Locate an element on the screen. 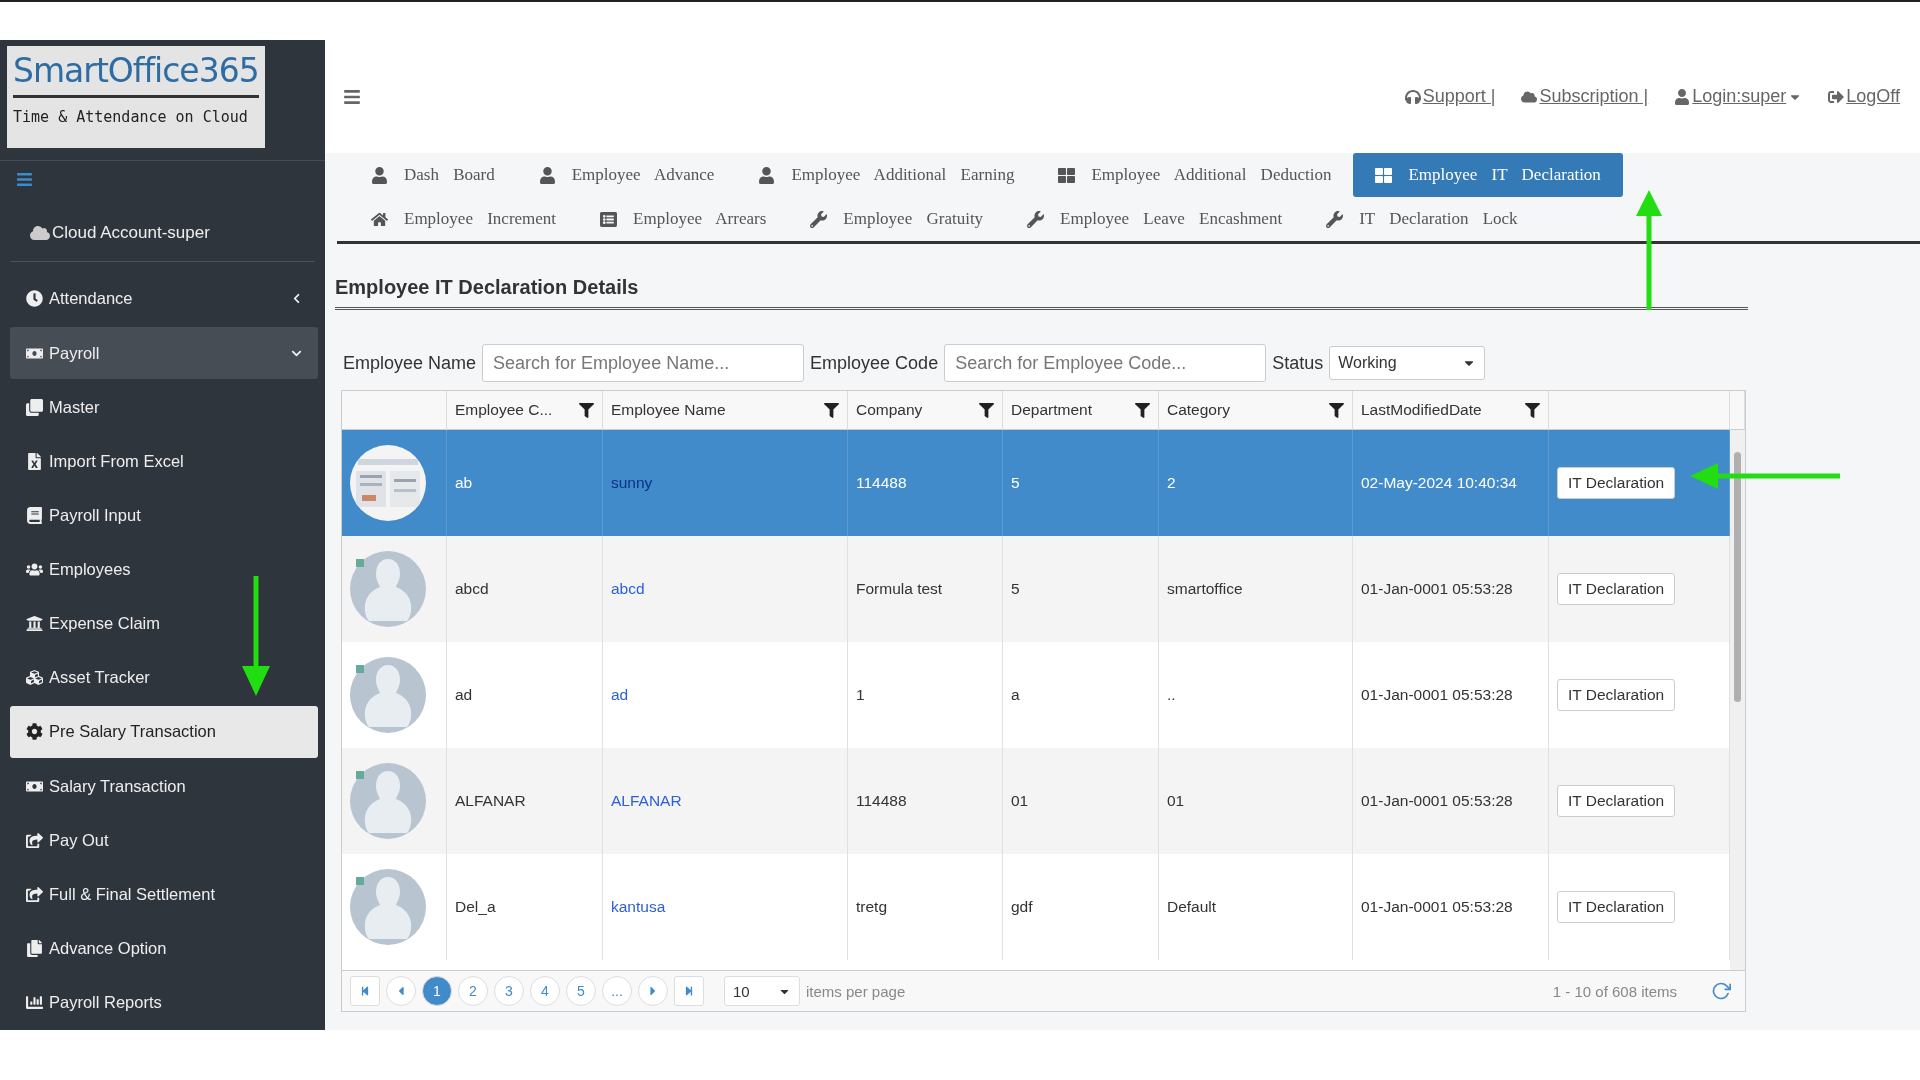 The image size is (1920, 1080). table-cell: 1 is located at coordinates (860, 695).